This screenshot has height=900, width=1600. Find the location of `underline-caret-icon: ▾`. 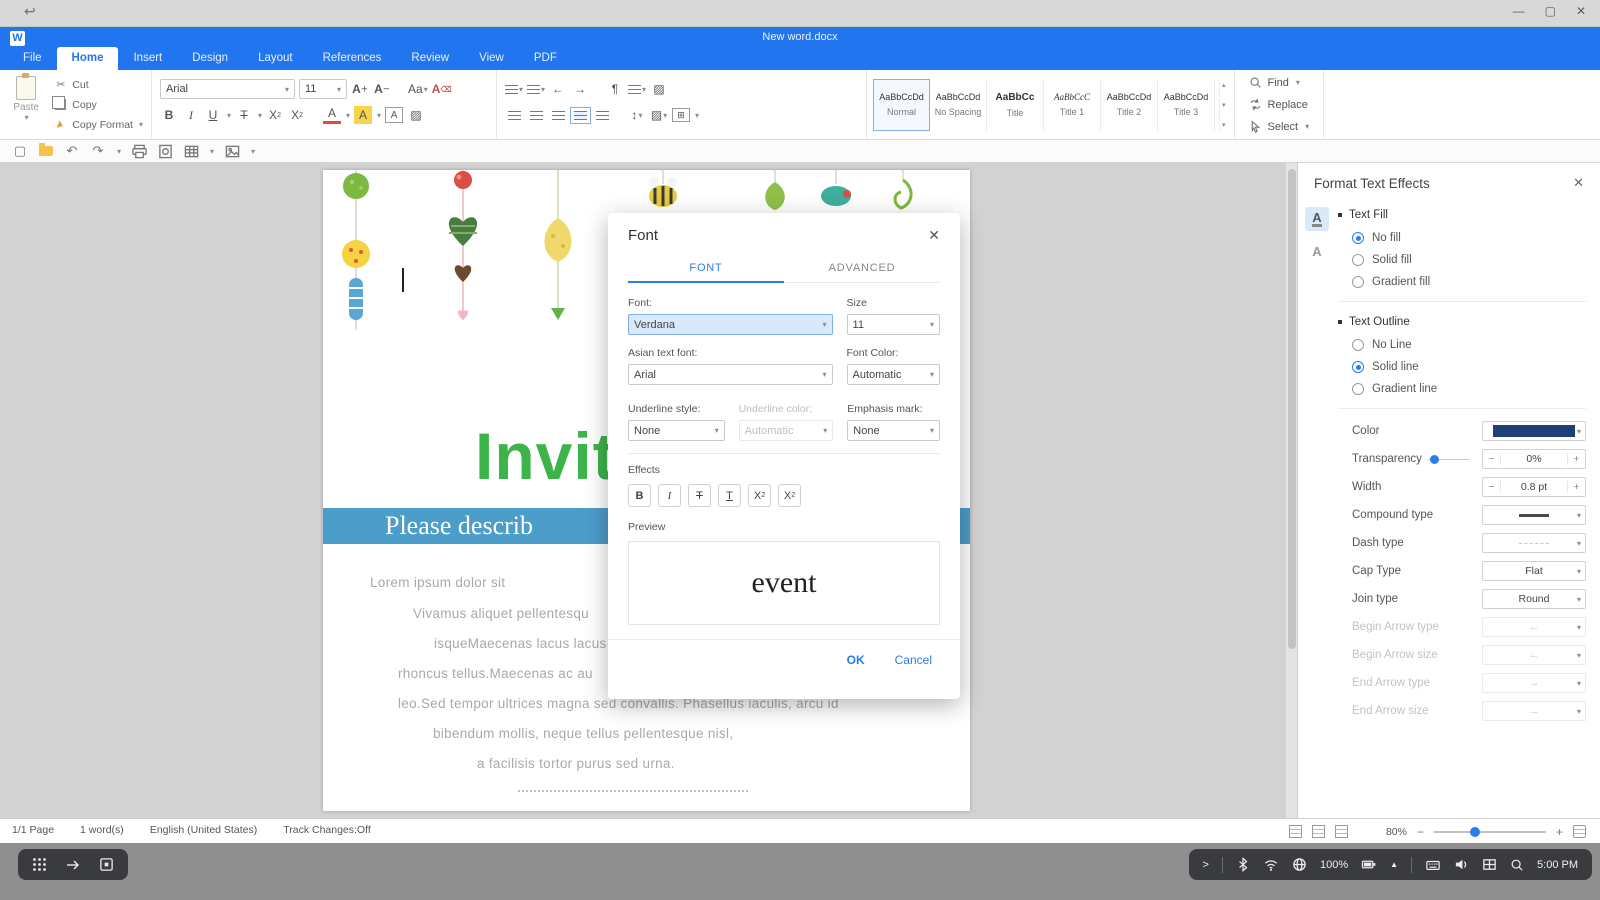

underline-caret-icon: ▾ is located at coordinates (229, 115).